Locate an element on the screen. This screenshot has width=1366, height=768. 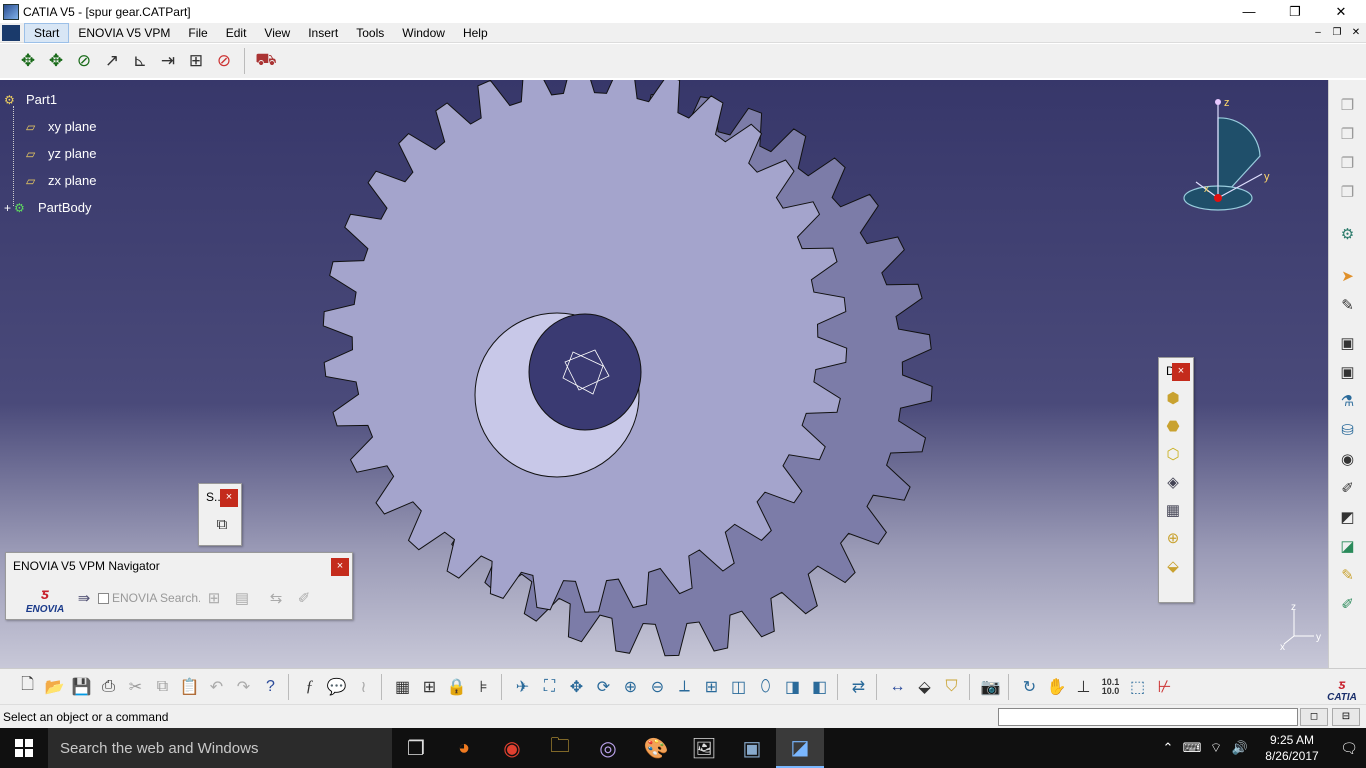
measure-icon: ↔ is located at coordinates (897, 687).